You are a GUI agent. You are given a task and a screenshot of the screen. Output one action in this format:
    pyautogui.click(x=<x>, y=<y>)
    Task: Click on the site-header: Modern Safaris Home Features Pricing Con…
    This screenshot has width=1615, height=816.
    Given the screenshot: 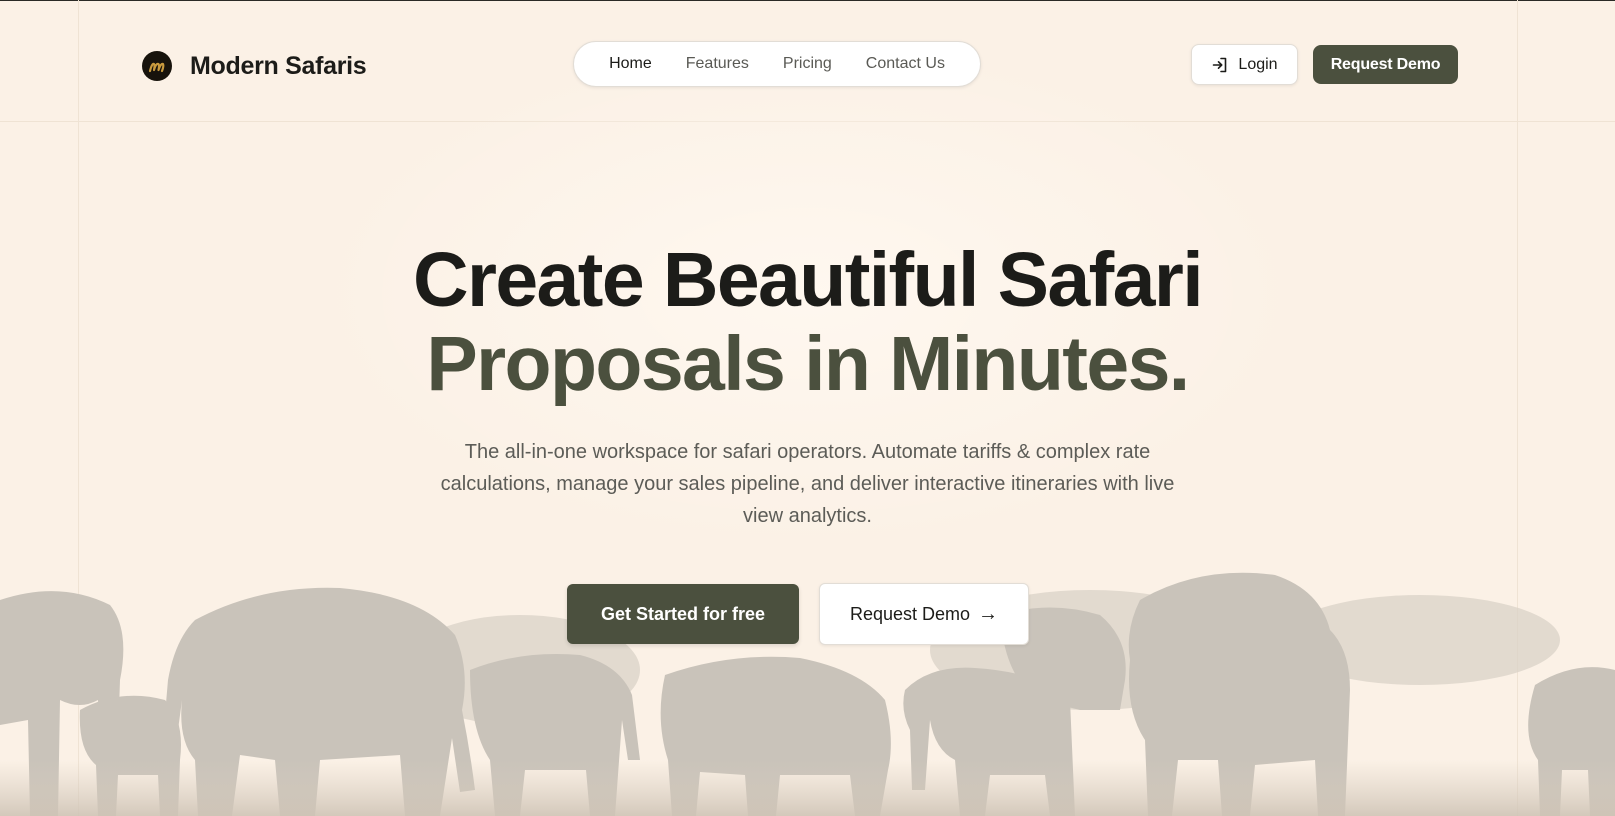 What is the action you would take?
    pyautogui.click(x=807, y=60)
    